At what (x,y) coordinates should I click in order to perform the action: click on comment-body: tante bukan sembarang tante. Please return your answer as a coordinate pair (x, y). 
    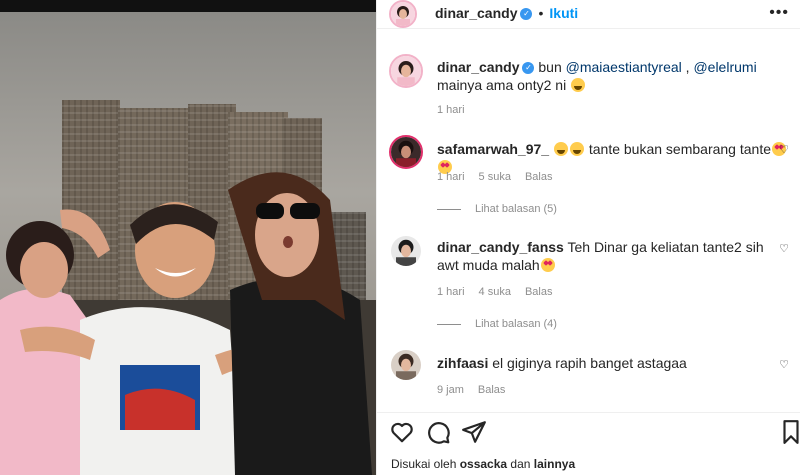
    Looking at the image, I should click on (679, 149).